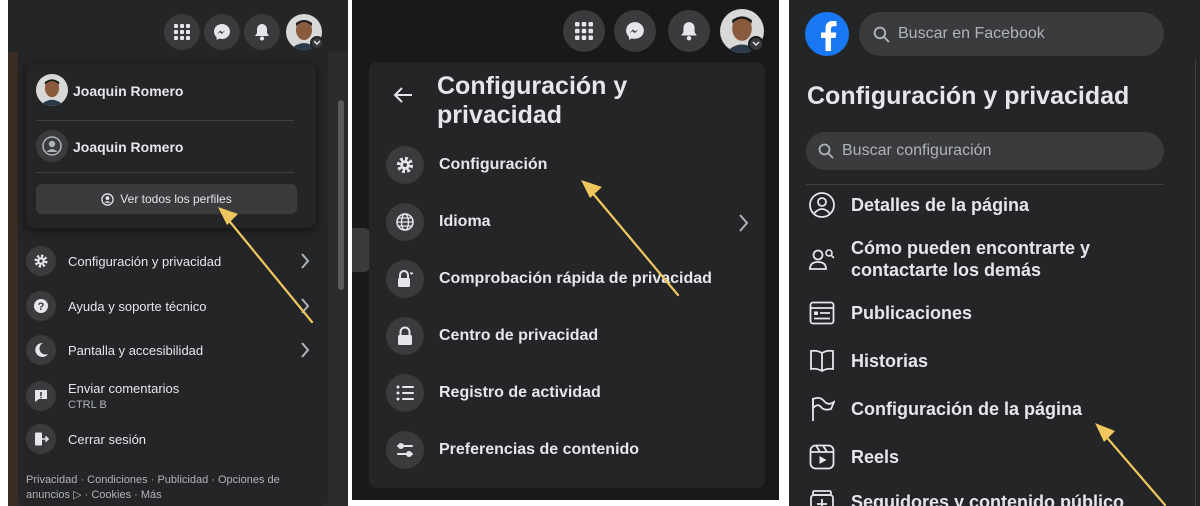 The image size is (1200, 506). I want to click on menu-item-label: Seguidores y contenido público, so click(988, 499).